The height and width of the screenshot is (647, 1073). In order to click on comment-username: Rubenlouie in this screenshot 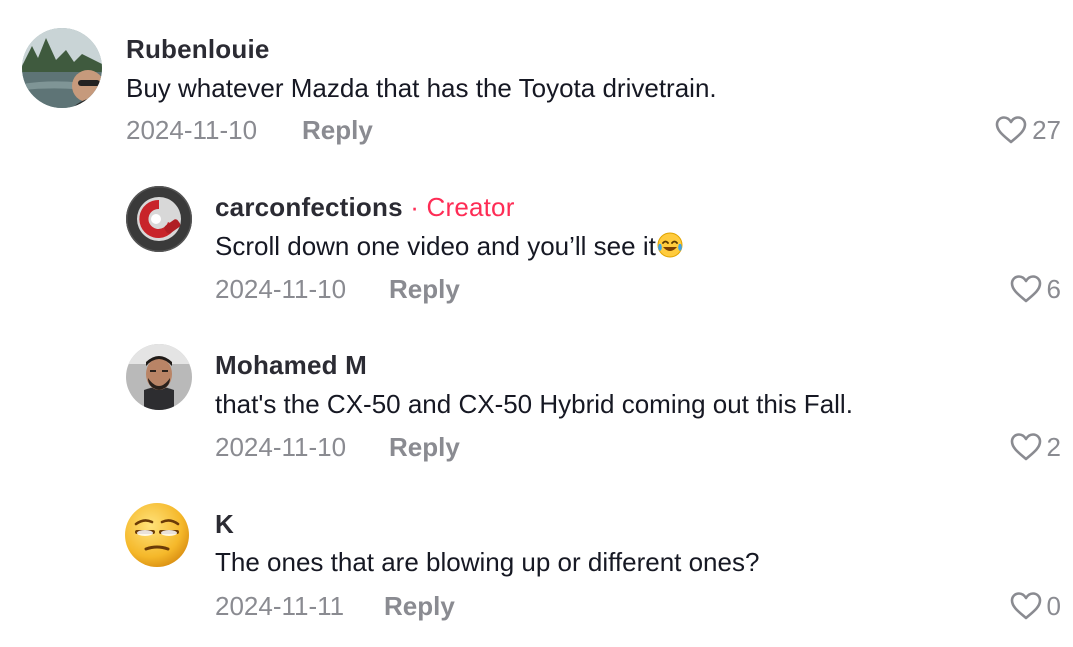, I will do `click(198, 49)`.